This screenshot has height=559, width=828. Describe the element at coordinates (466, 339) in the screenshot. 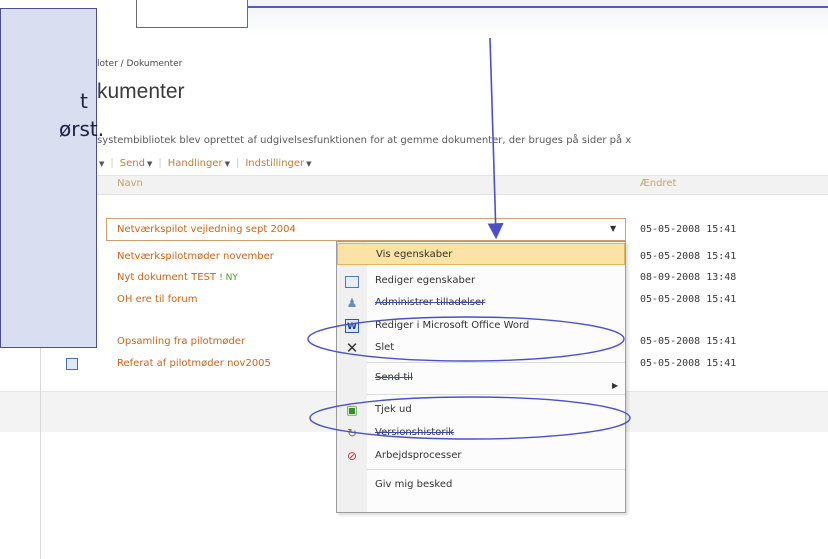

I see `annotation-ellipse-edit-in-word` at that location.